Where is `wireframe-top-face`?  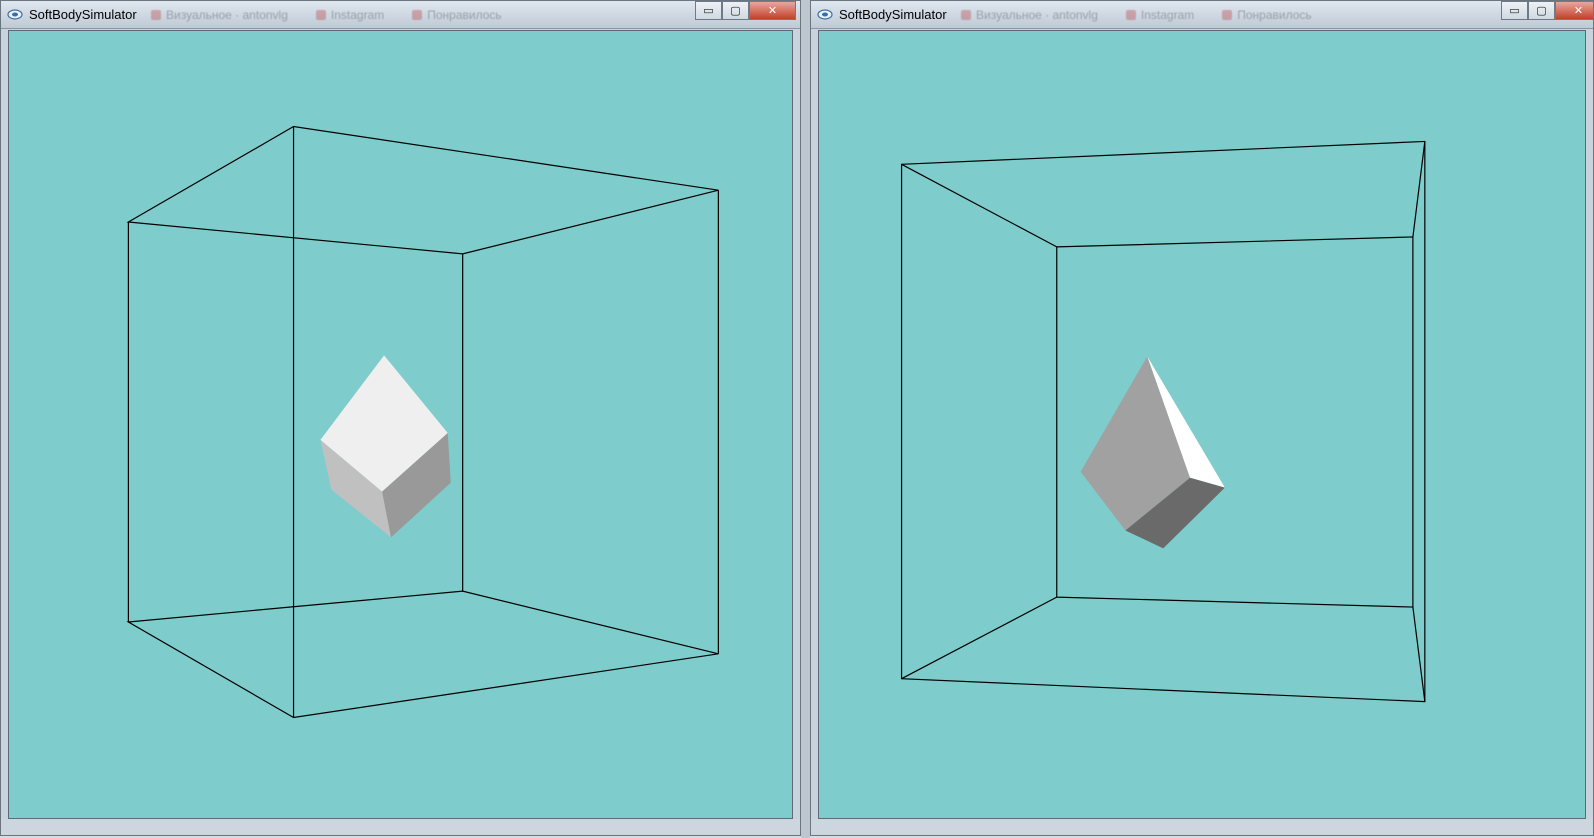
wireframe-top-face is located at coordinates (422, 190).